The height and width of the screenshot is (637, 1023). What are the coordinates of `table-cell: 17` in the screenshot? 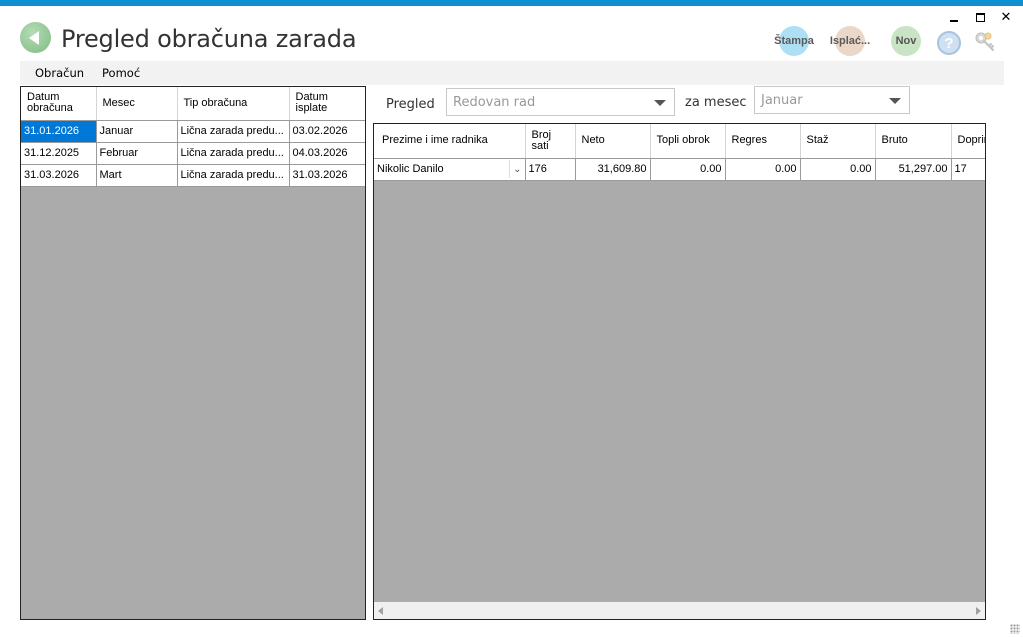 It's located at (968, 169).